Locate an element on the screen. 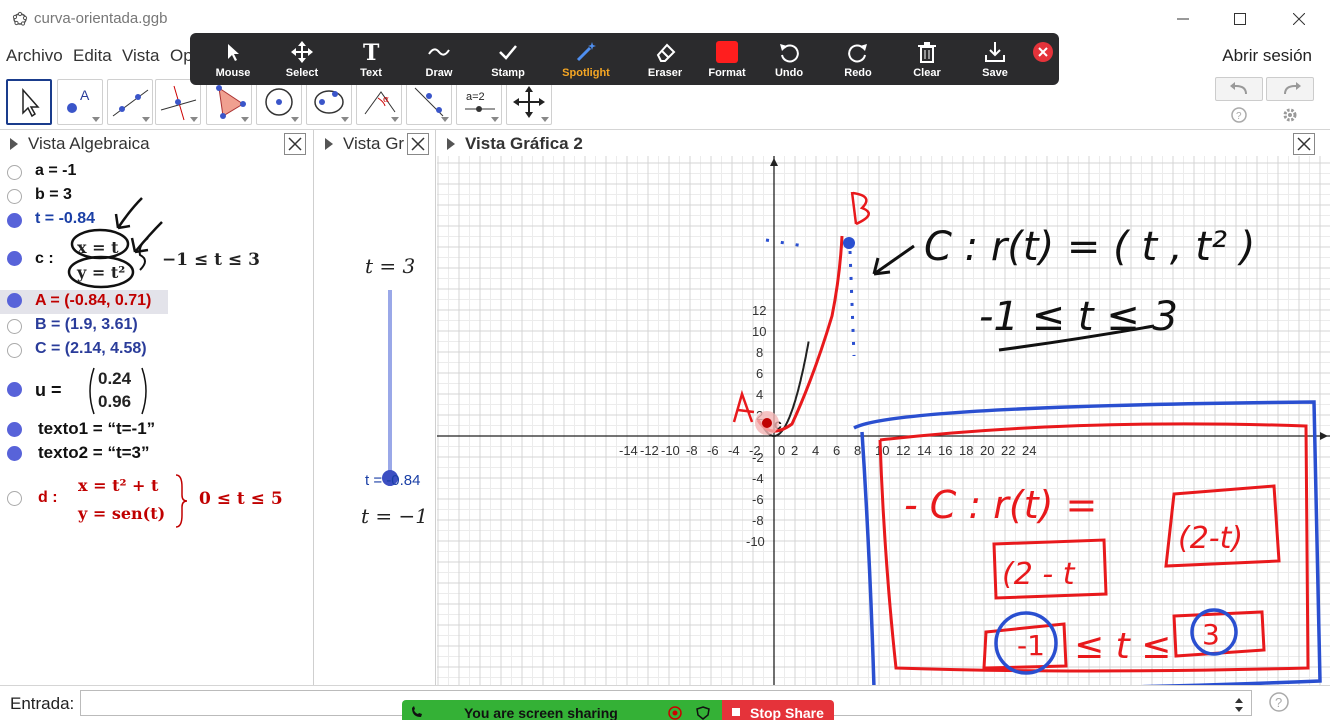 The image size is (1330, 720). stop-share-label: Stop Share is located at coordinates (787, 712).